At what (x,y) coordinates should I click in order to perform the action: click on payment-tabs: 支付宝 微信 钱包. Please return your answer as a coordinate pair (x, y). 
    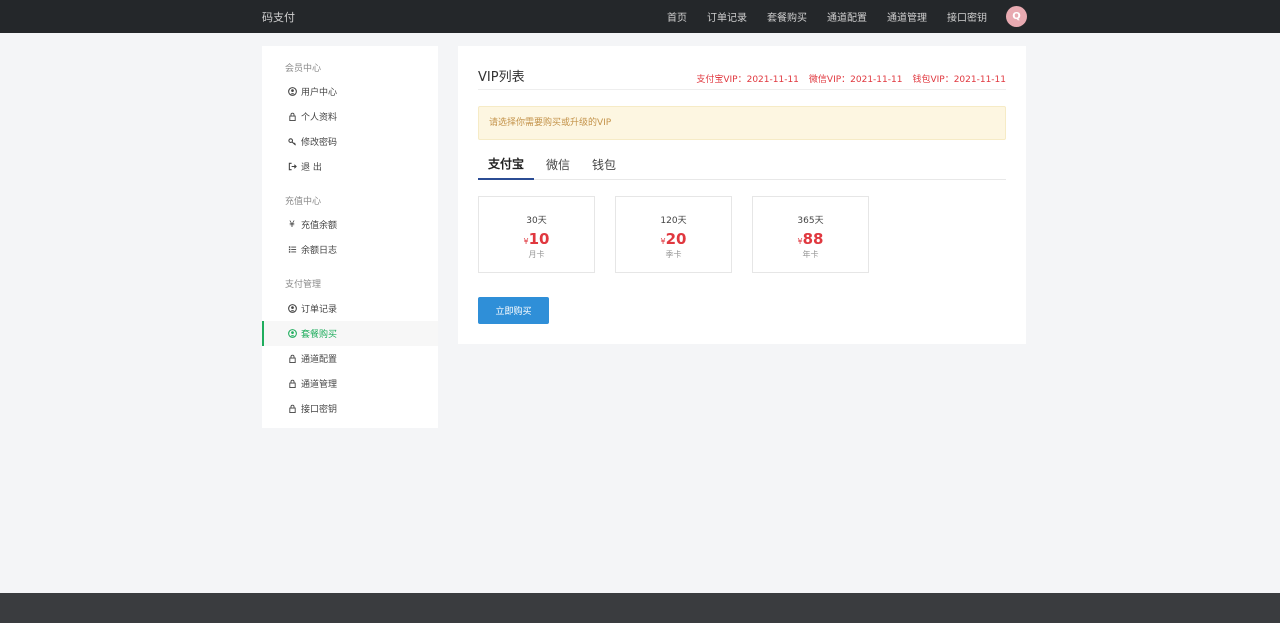
    Looking at the image, I should click on (742, 164).